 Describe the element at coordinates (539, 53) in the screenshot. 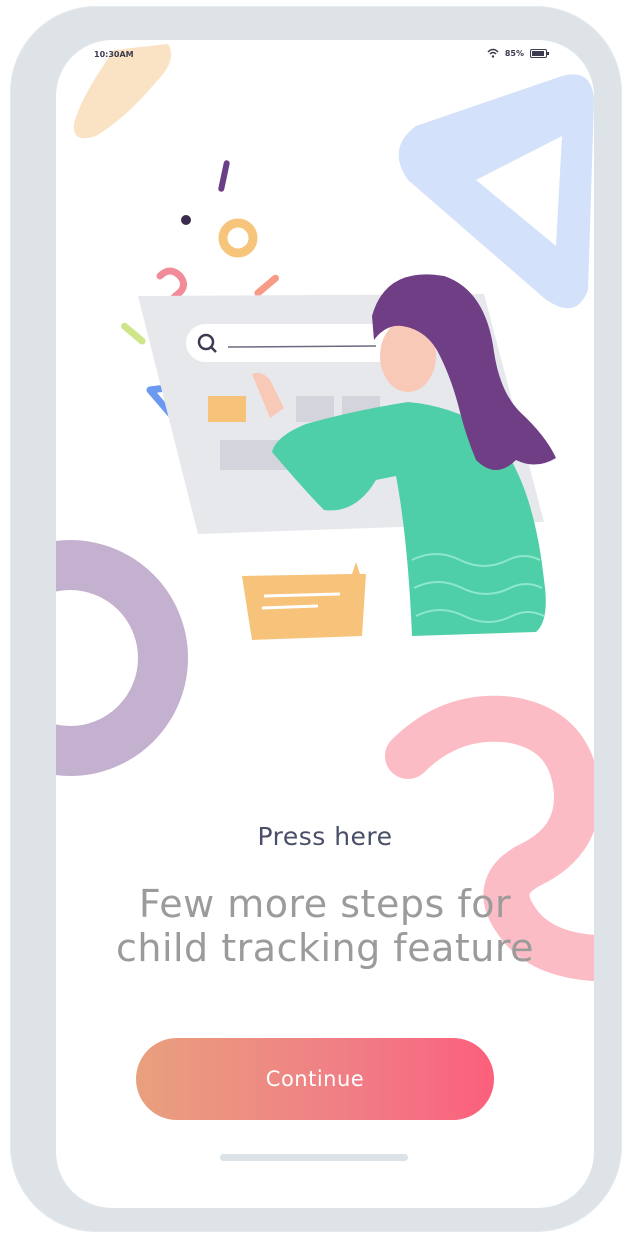

I see `battery-icon` at that location.